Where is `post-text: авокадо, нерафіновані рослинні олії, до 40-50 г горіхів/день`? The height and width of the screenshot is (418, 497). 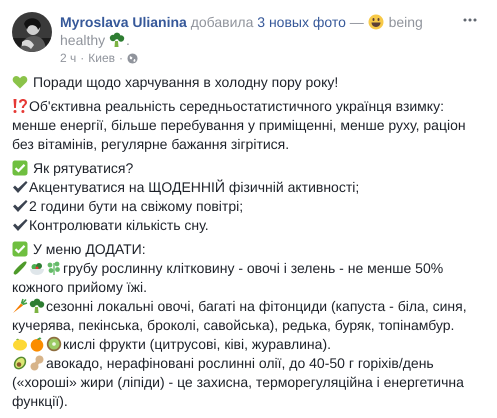 post-text: авокадо, нерафіновані рослинні олії, до 40-50 г горіхів/день is located at coordinates (240, 363).